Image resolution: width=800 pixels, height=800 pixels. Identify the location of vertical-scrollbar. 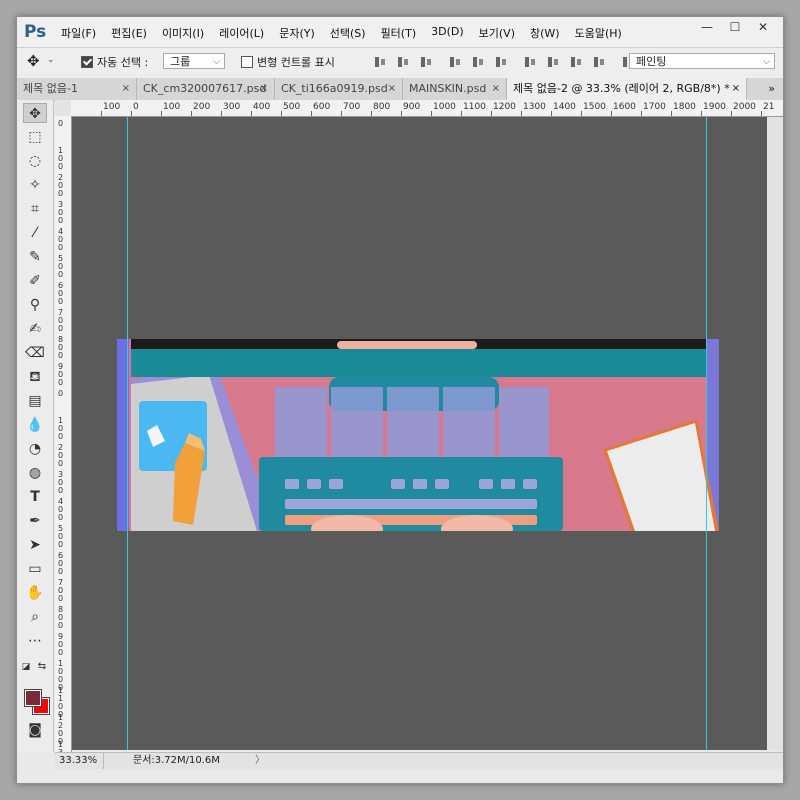
(775, 433).